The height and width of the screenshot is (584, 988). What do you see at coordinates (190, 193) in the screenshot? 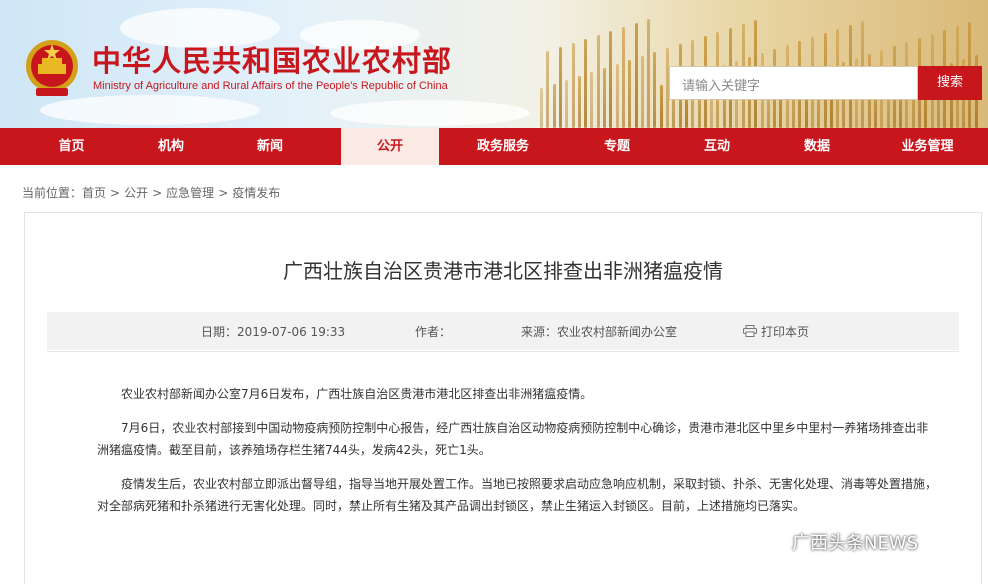
I see `breadcrumb-link-emergency: 应急管理` at bounding box center [190, 193].